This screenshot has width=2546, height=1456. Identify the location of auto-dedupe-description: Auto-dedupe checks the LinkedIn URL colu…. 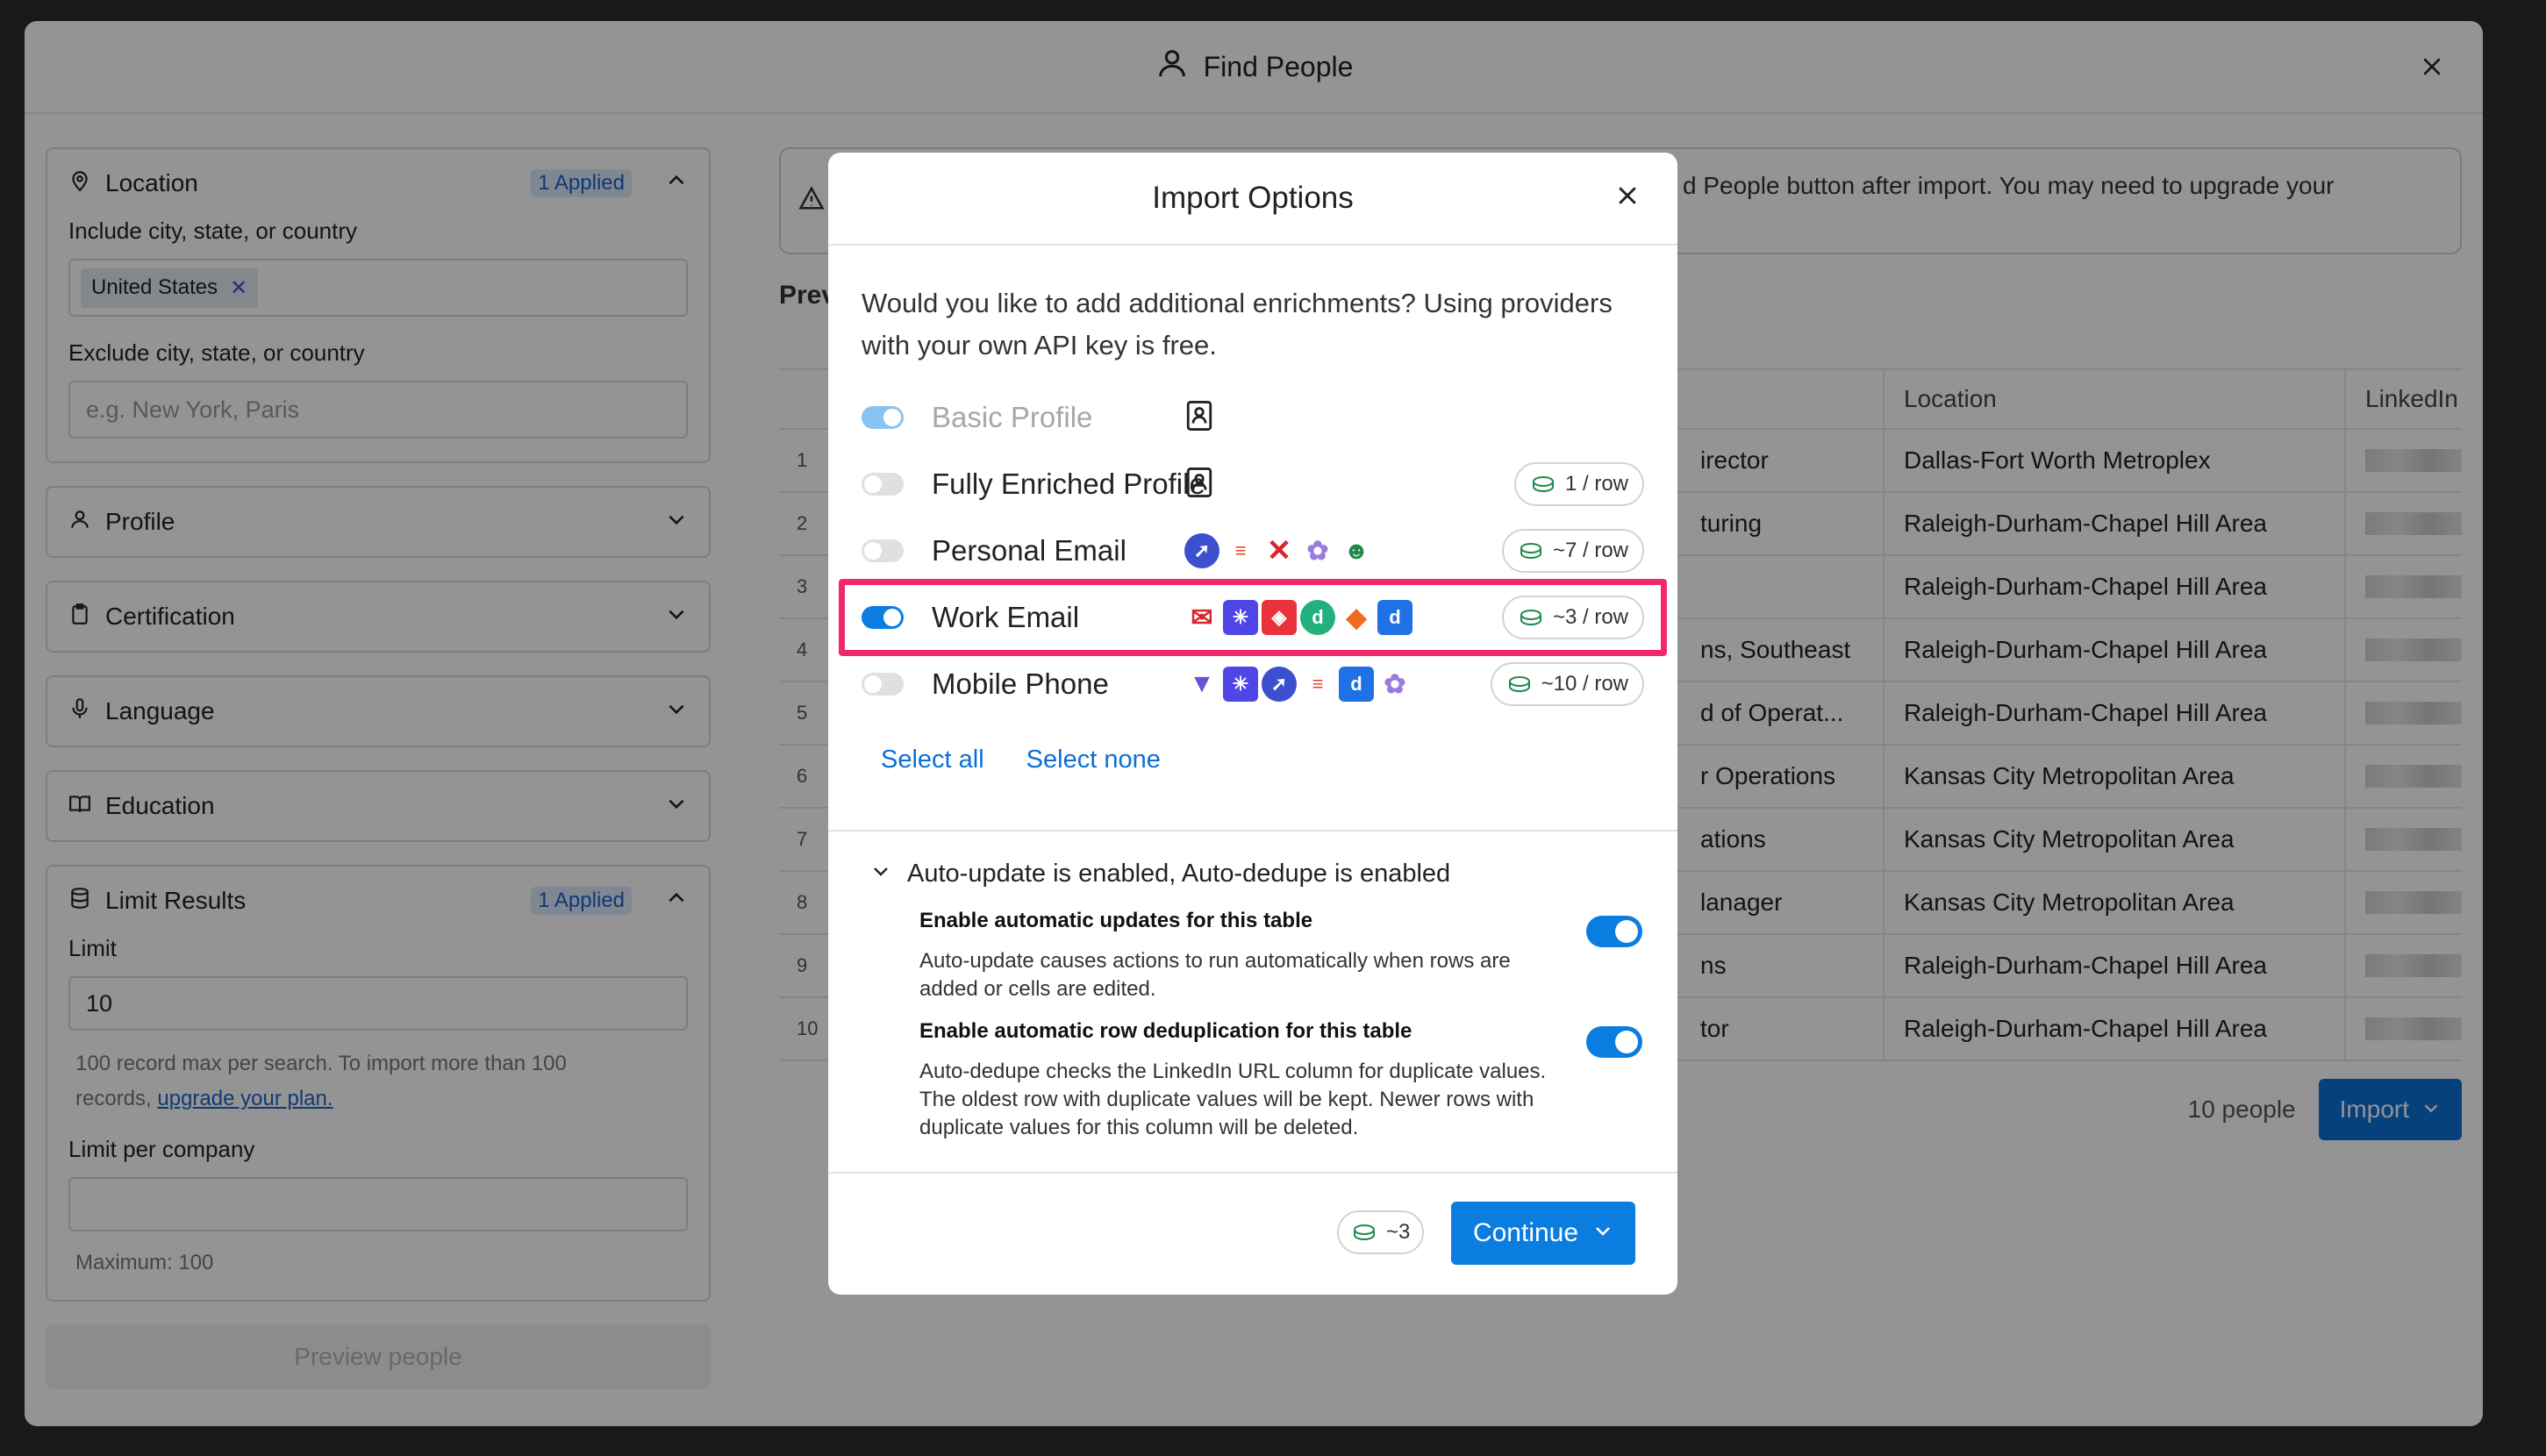
(1233, 1099).